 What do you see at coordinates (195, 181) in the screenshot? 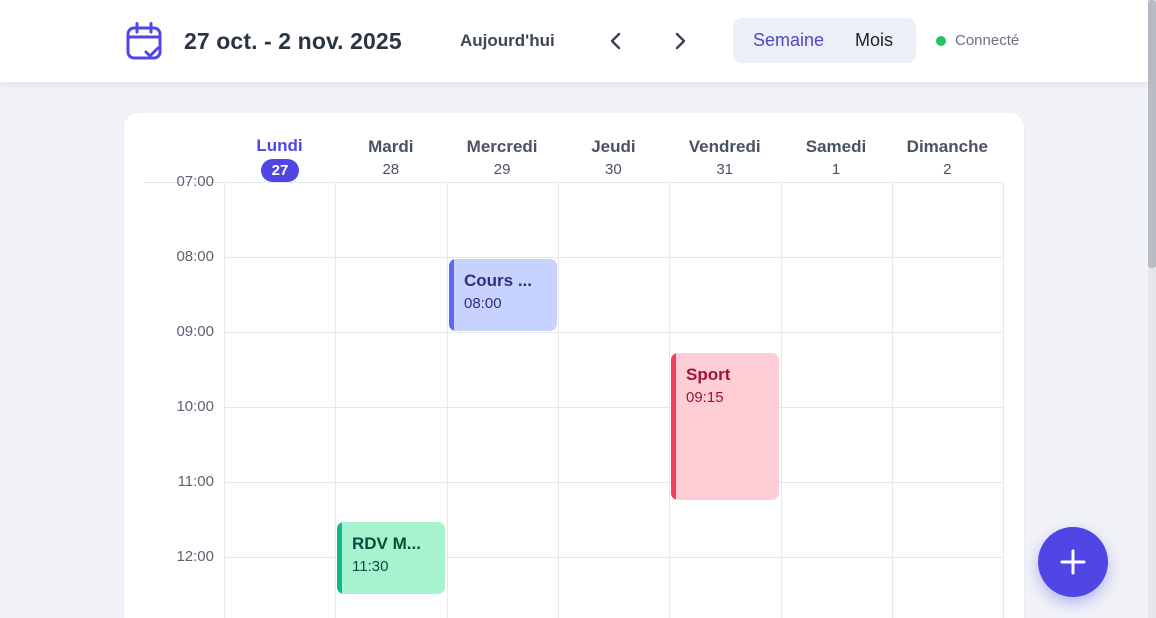
I see `hour-label: 07:00` at bounding box center [195, 181].